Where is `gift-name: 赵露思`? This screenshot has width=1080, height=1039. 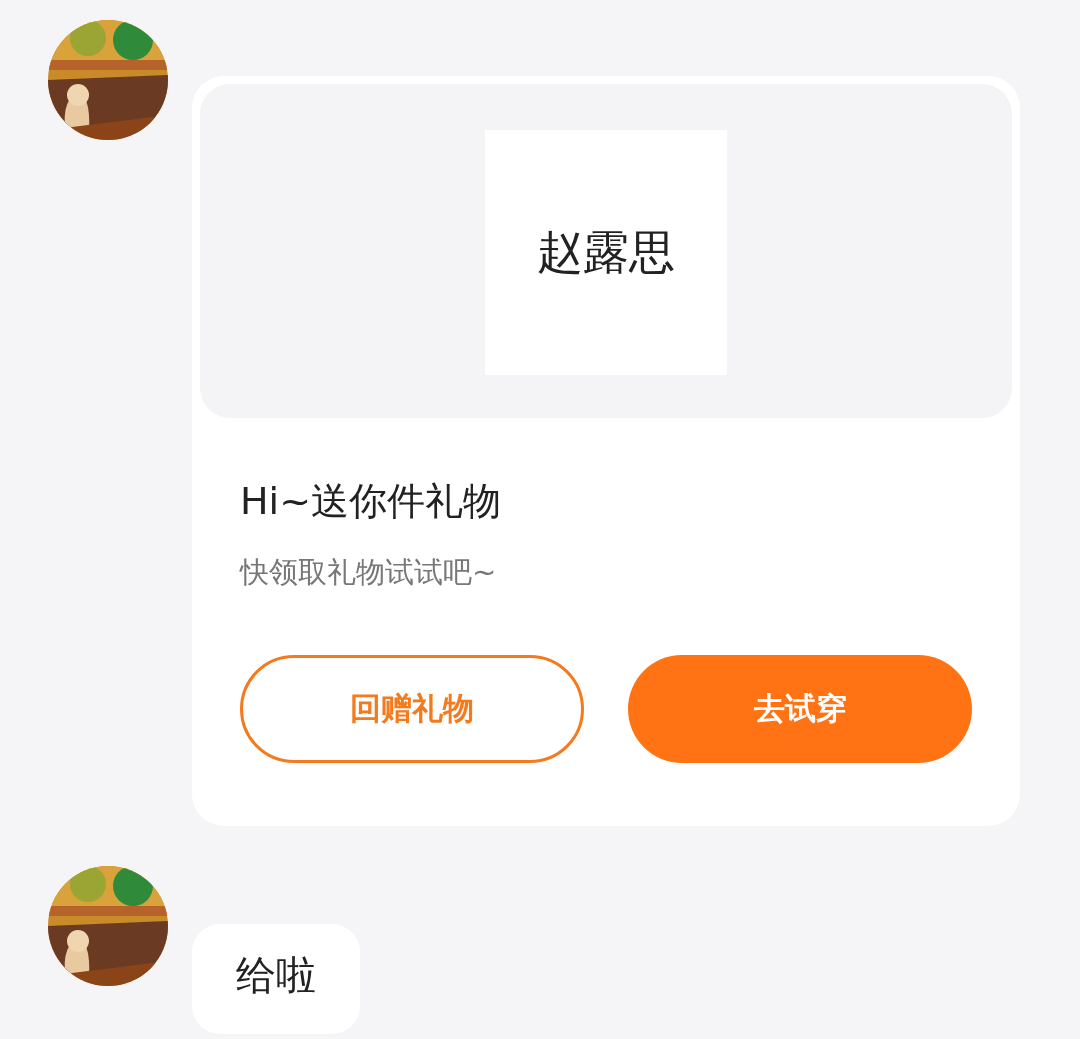 gift-name: 赵露思 is located at coordinates (606, 252).